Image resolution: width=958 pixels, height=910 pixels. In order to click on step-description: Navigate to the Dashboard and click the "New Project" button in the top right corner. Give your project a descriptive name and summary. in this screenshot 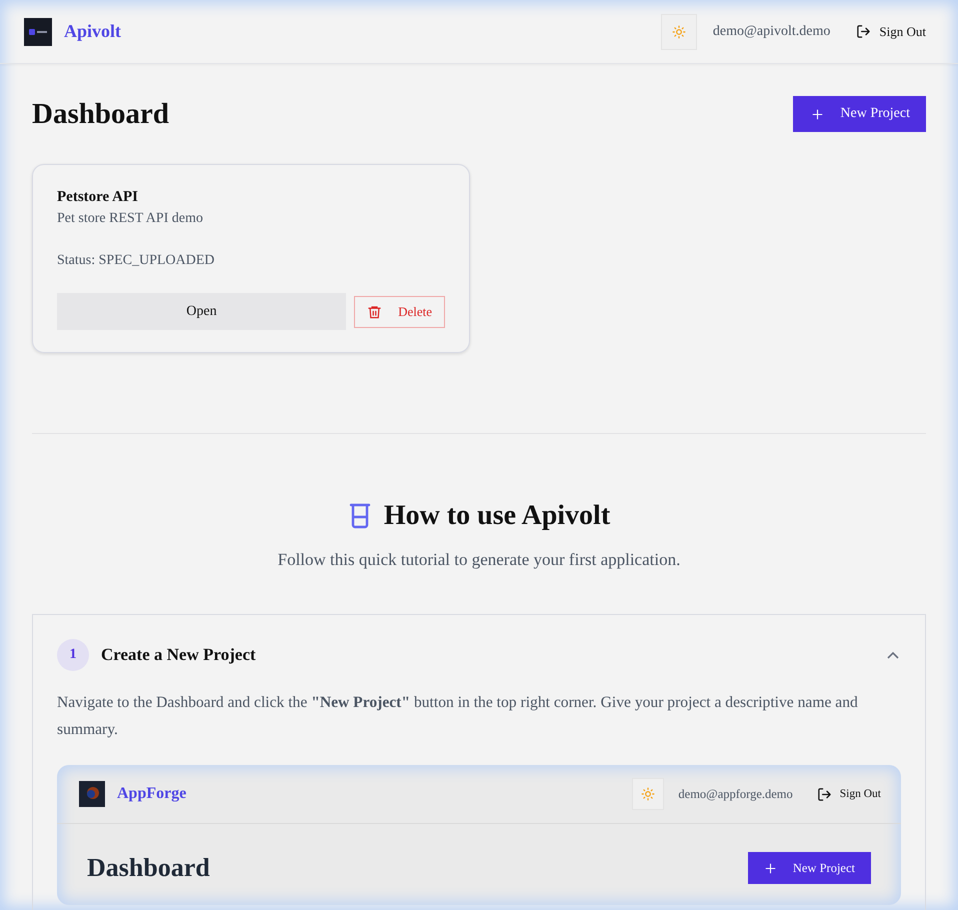, I will do `click(458, 716)`.